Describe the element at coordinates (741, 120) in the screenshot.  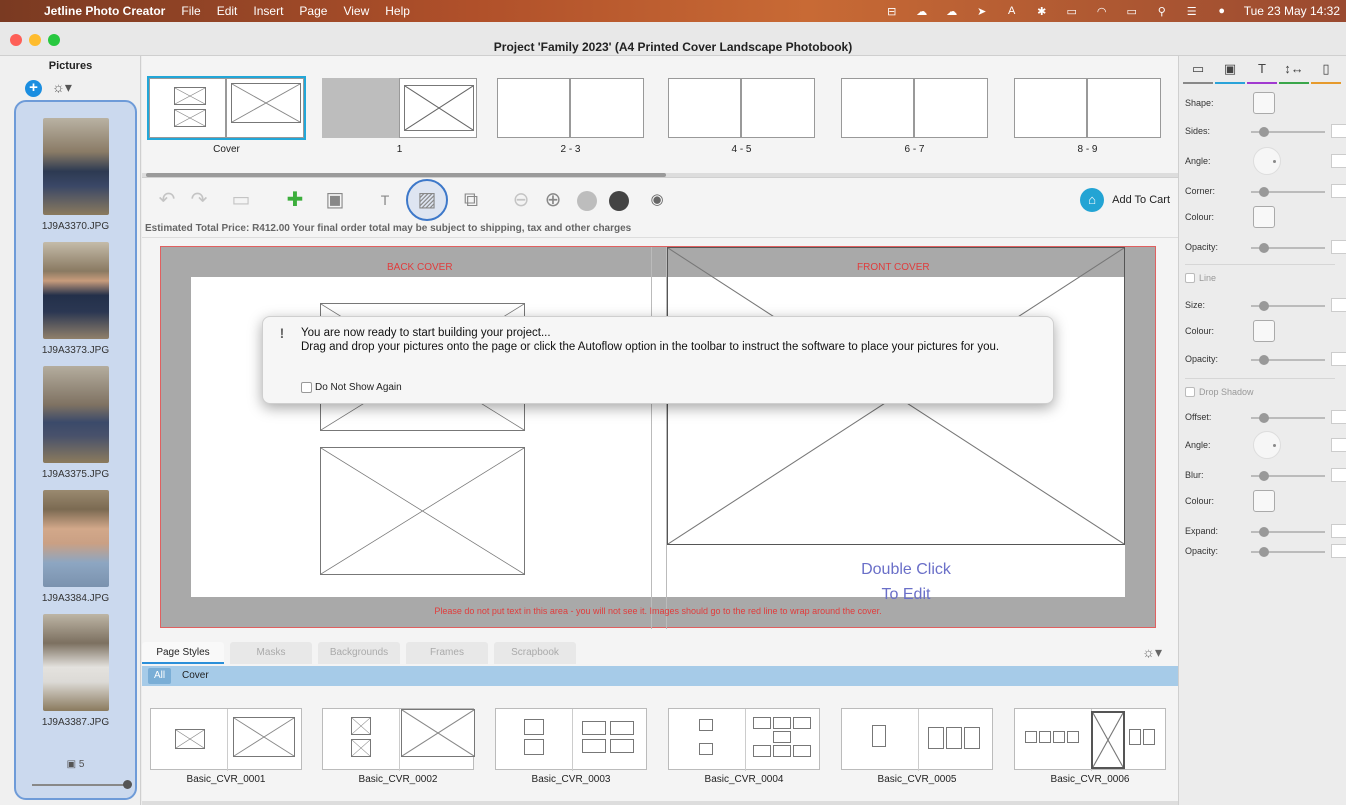
I see `spread-pages-4-5: 4 - 5` at that location.